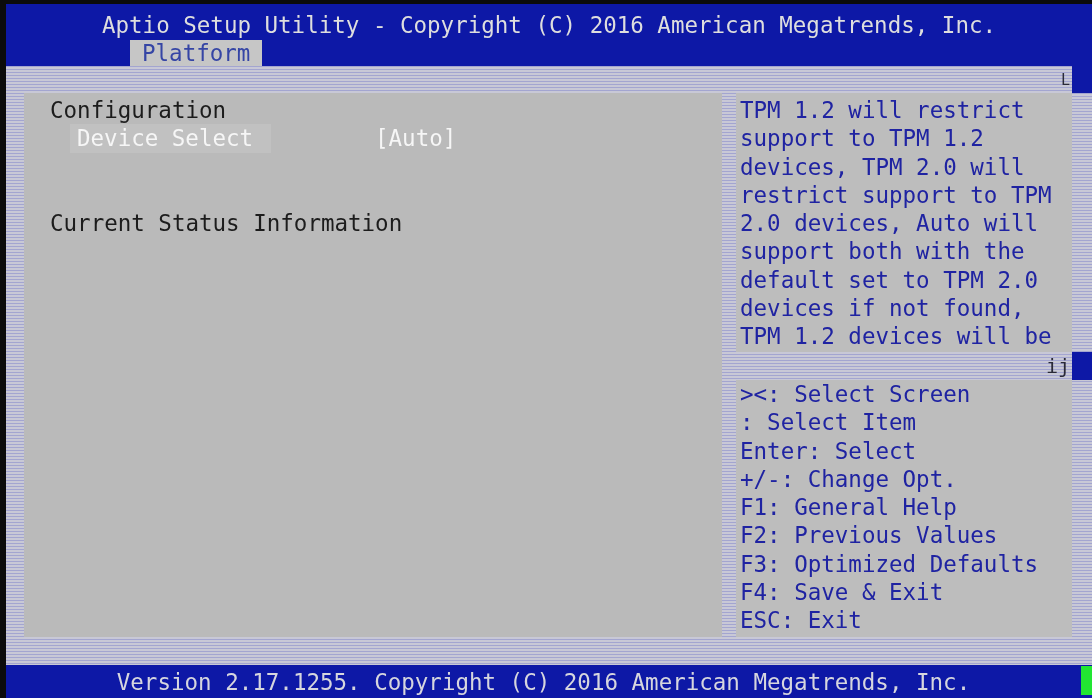  Describe the element at coordinates (1086, 680) in the screenshot. I see `cursor-block-icon` at that location.